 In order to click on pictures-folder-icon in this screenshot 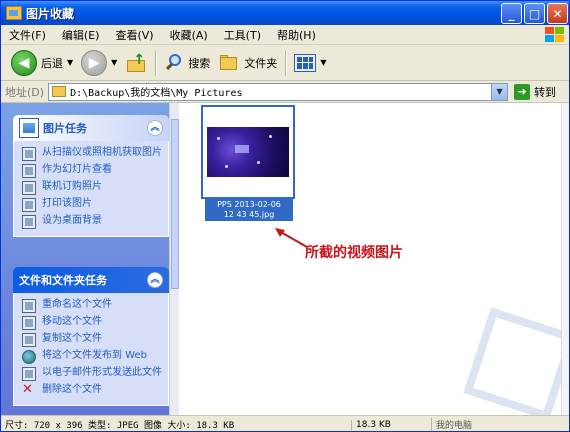, I will do `click(14, 13)`.